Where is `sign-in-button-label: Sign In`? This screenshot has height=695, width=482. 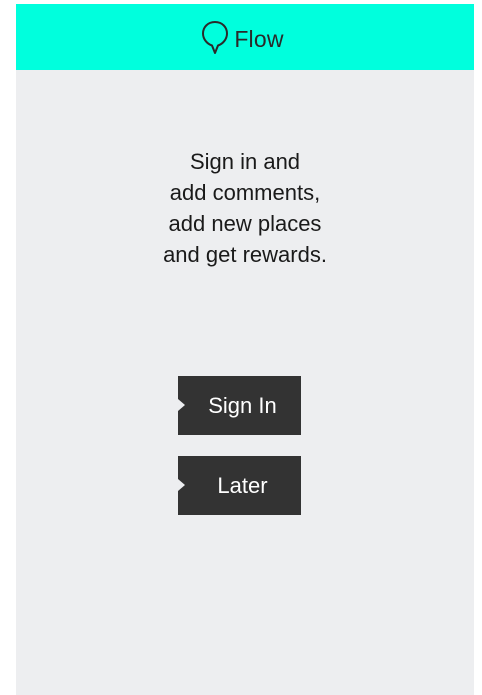
sign-in-button-label: Sign In is located at coordinates (242, 405).